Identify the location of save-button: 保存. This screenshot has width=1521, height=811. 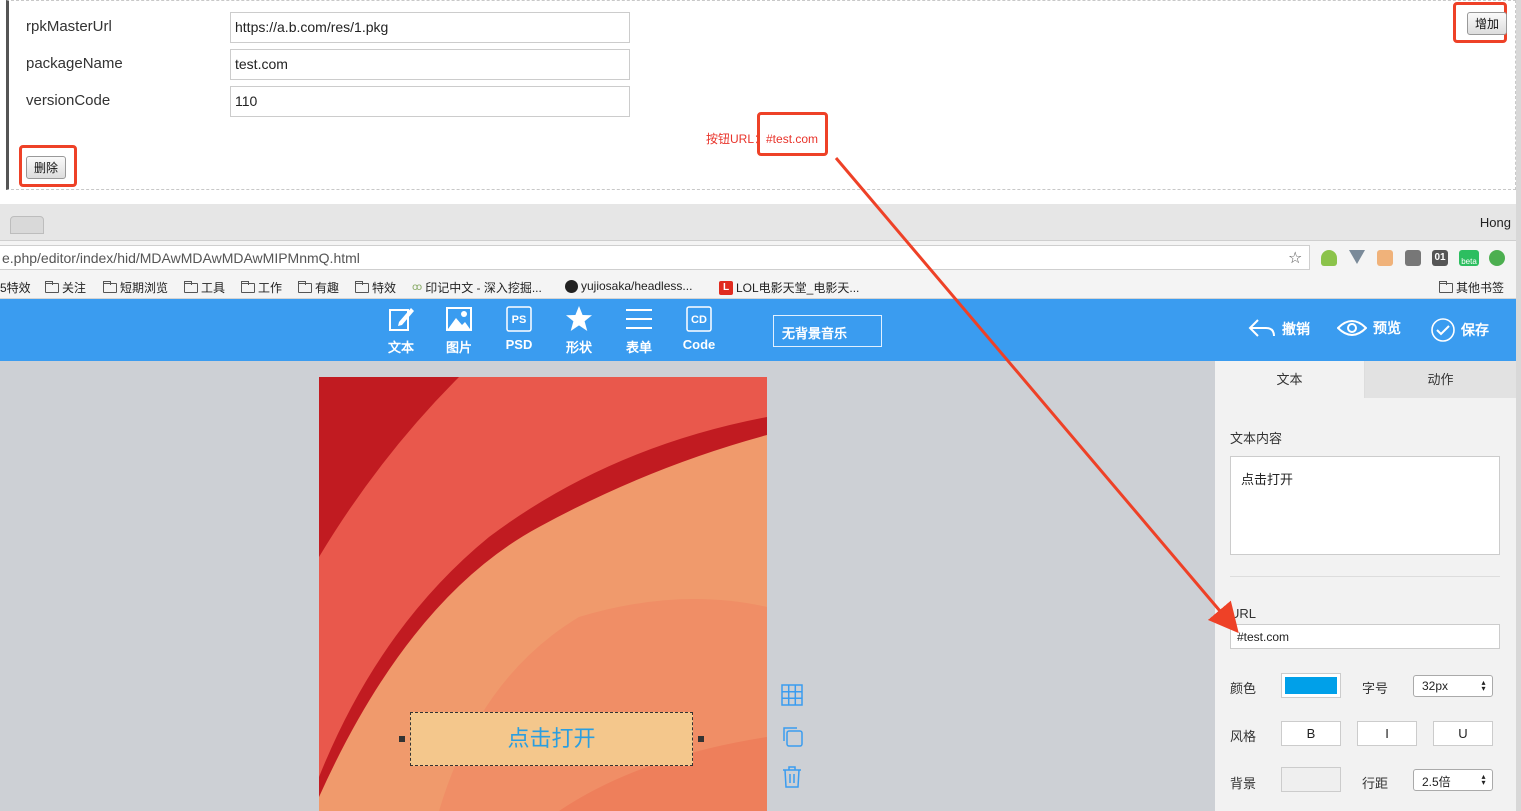
(1460, 330).